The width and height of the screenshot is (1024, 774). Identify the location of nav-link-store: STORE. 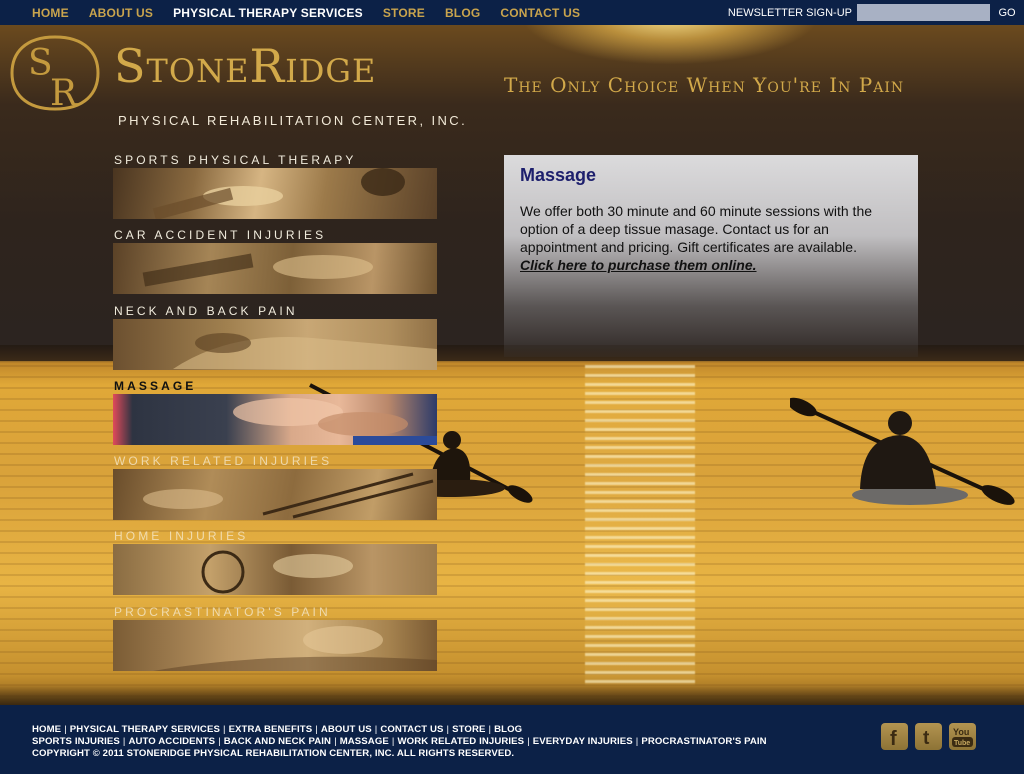
(404, 13).